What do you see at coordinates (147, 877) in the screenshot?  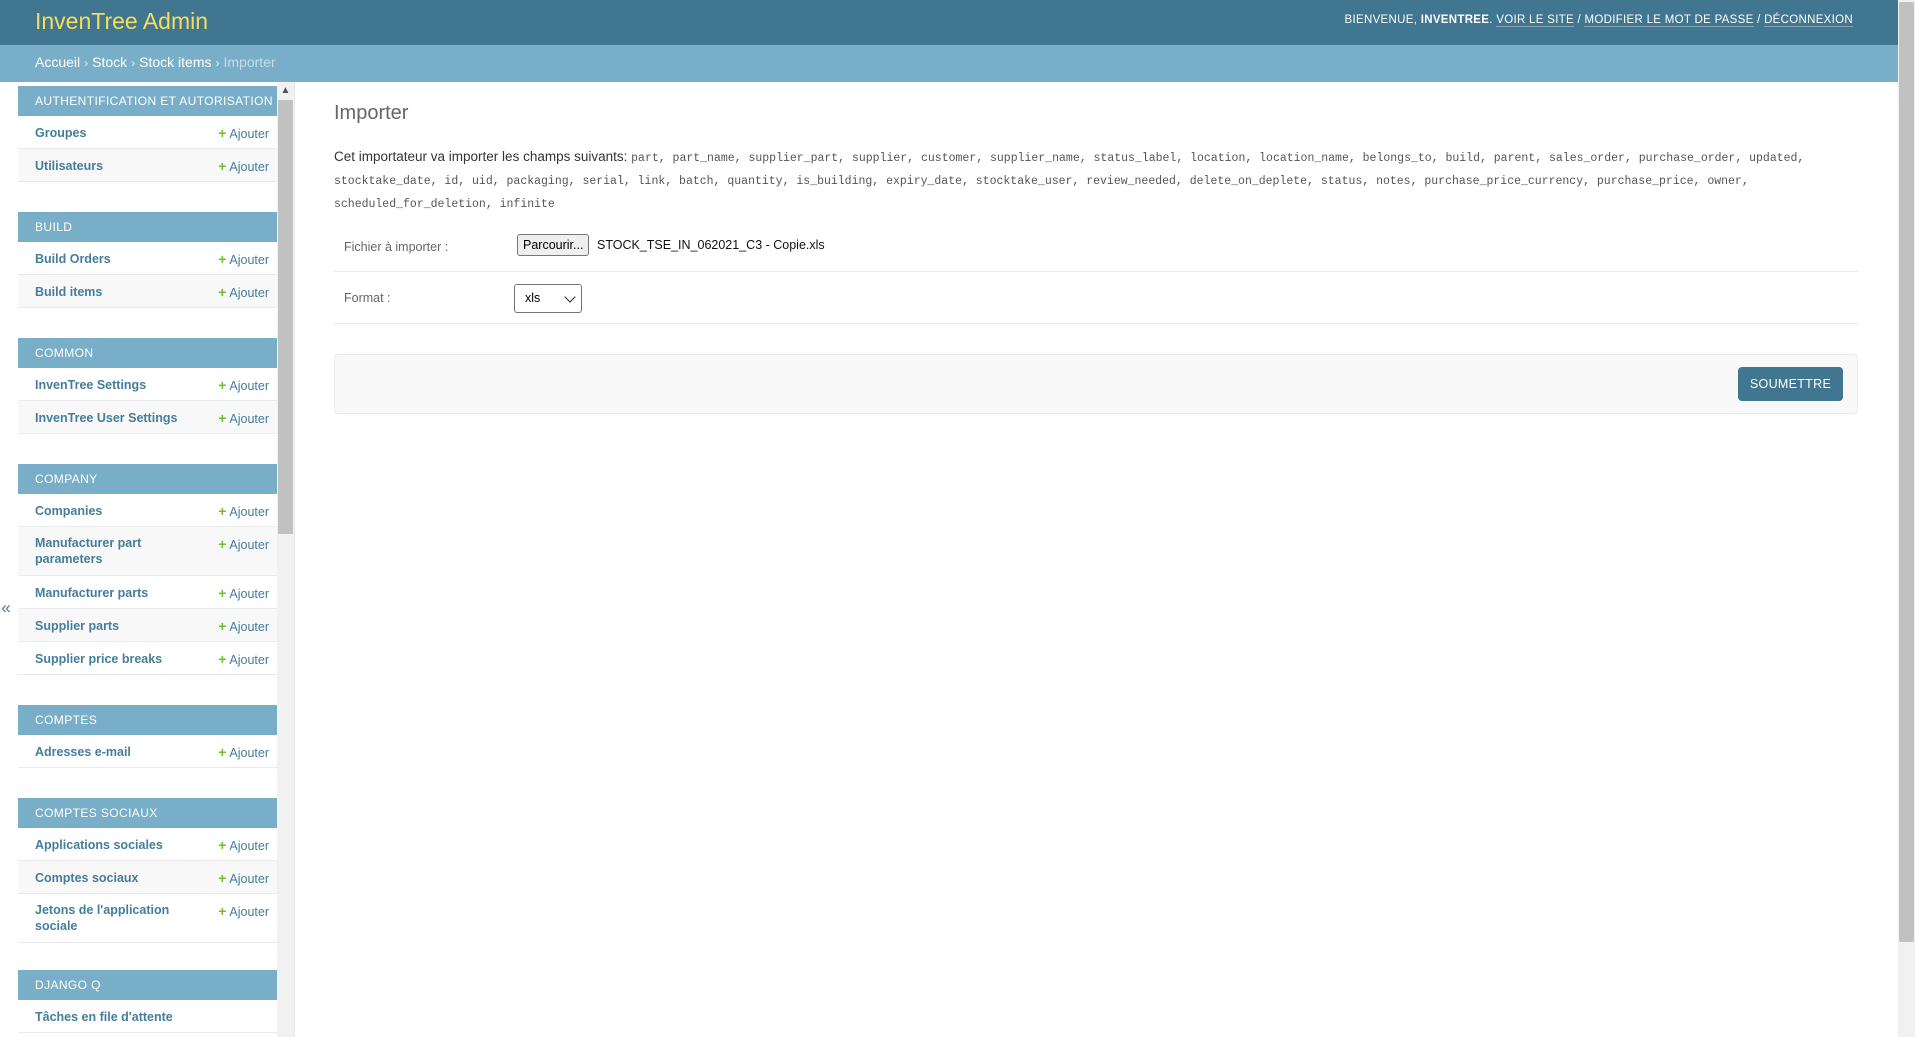 I see `sidebar-item-comptes-sociaux: Comptes sociaux + Ajouter` at bounding box center [147, 877].